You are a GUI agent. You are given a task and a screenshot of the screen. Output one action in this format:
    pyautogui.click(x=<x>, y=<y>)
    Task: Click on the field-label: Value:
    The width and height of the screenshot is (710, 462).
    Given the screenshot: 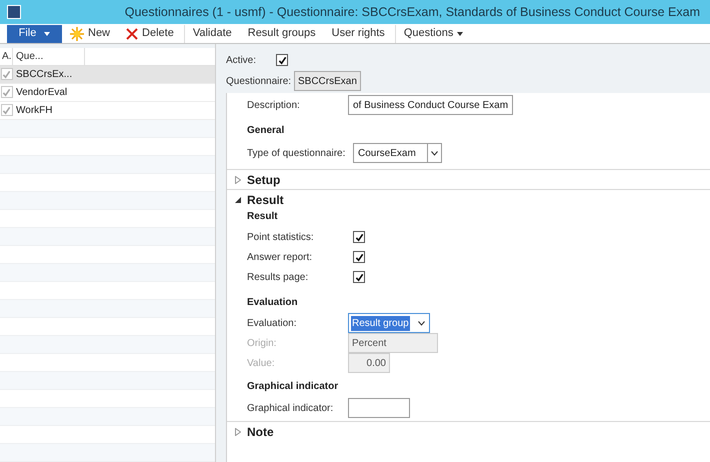 What is the action you would take?
    pyautogui.click(x=261, y=363)
    